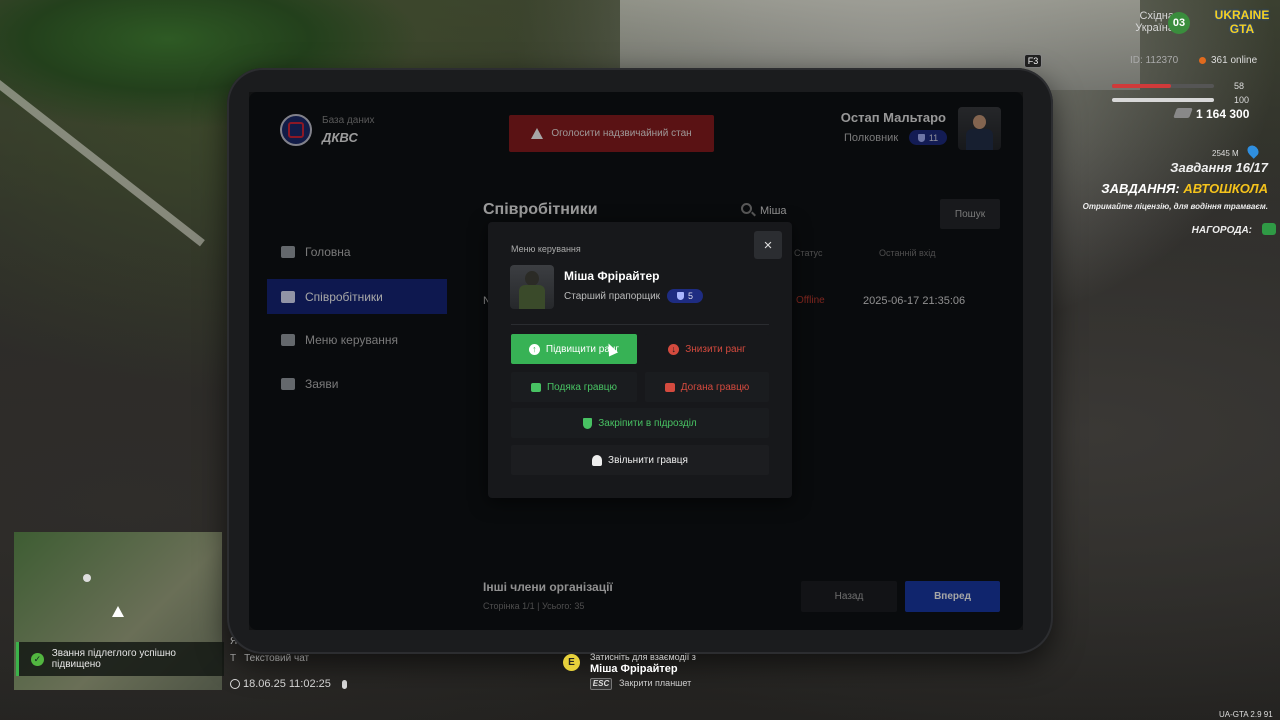  Describe the element at coordinates (597, 460) in the screenshot. I see `user-remove-icon` at that location.